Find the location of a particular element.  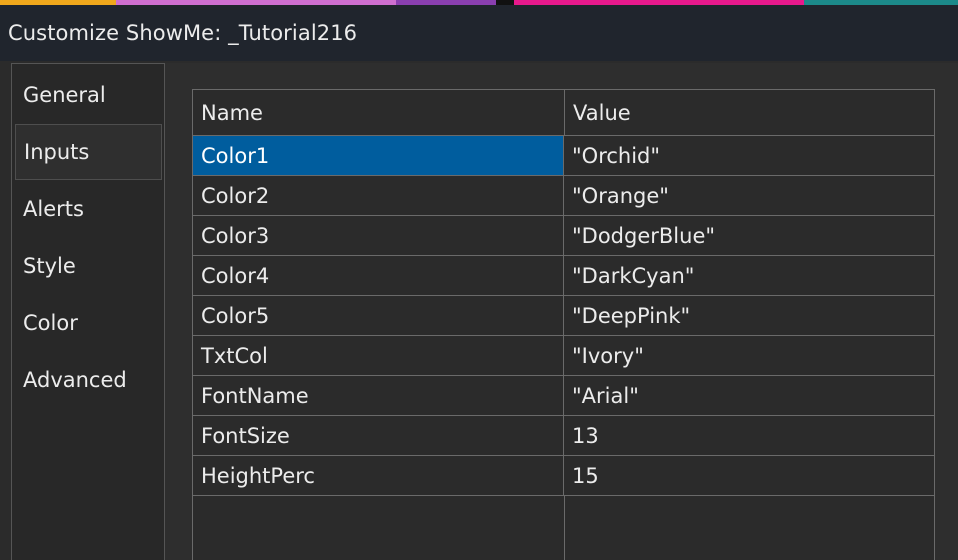

table-row: Color2 "Orange" is located at coordinates (563, 196).